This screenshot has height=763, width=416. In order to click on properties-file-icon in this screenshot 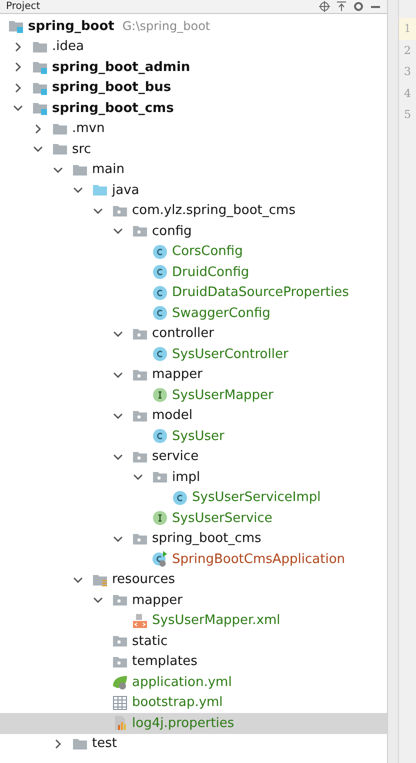, I will do `click(120, 723)`.